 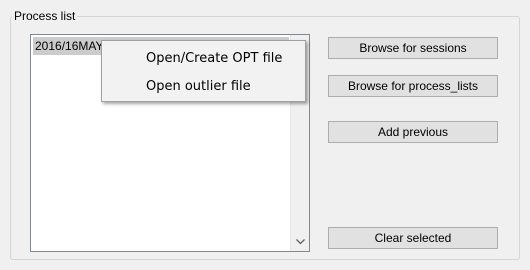 What do you see at coordinates (413, 48) in the screenshot?
I see `browse-sessions-button: Browse for sessions` at bounding box center [413, 48].